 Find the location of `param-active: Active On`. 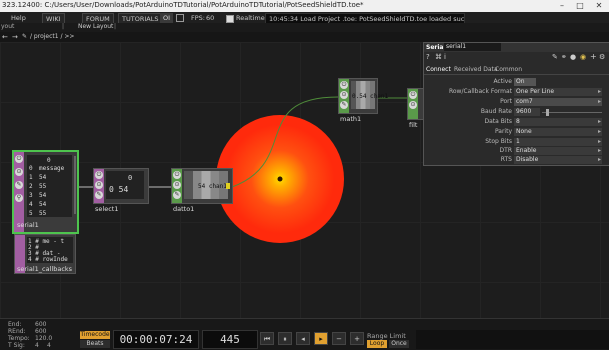

param-active: Active On is located at coordinates (516, 82).